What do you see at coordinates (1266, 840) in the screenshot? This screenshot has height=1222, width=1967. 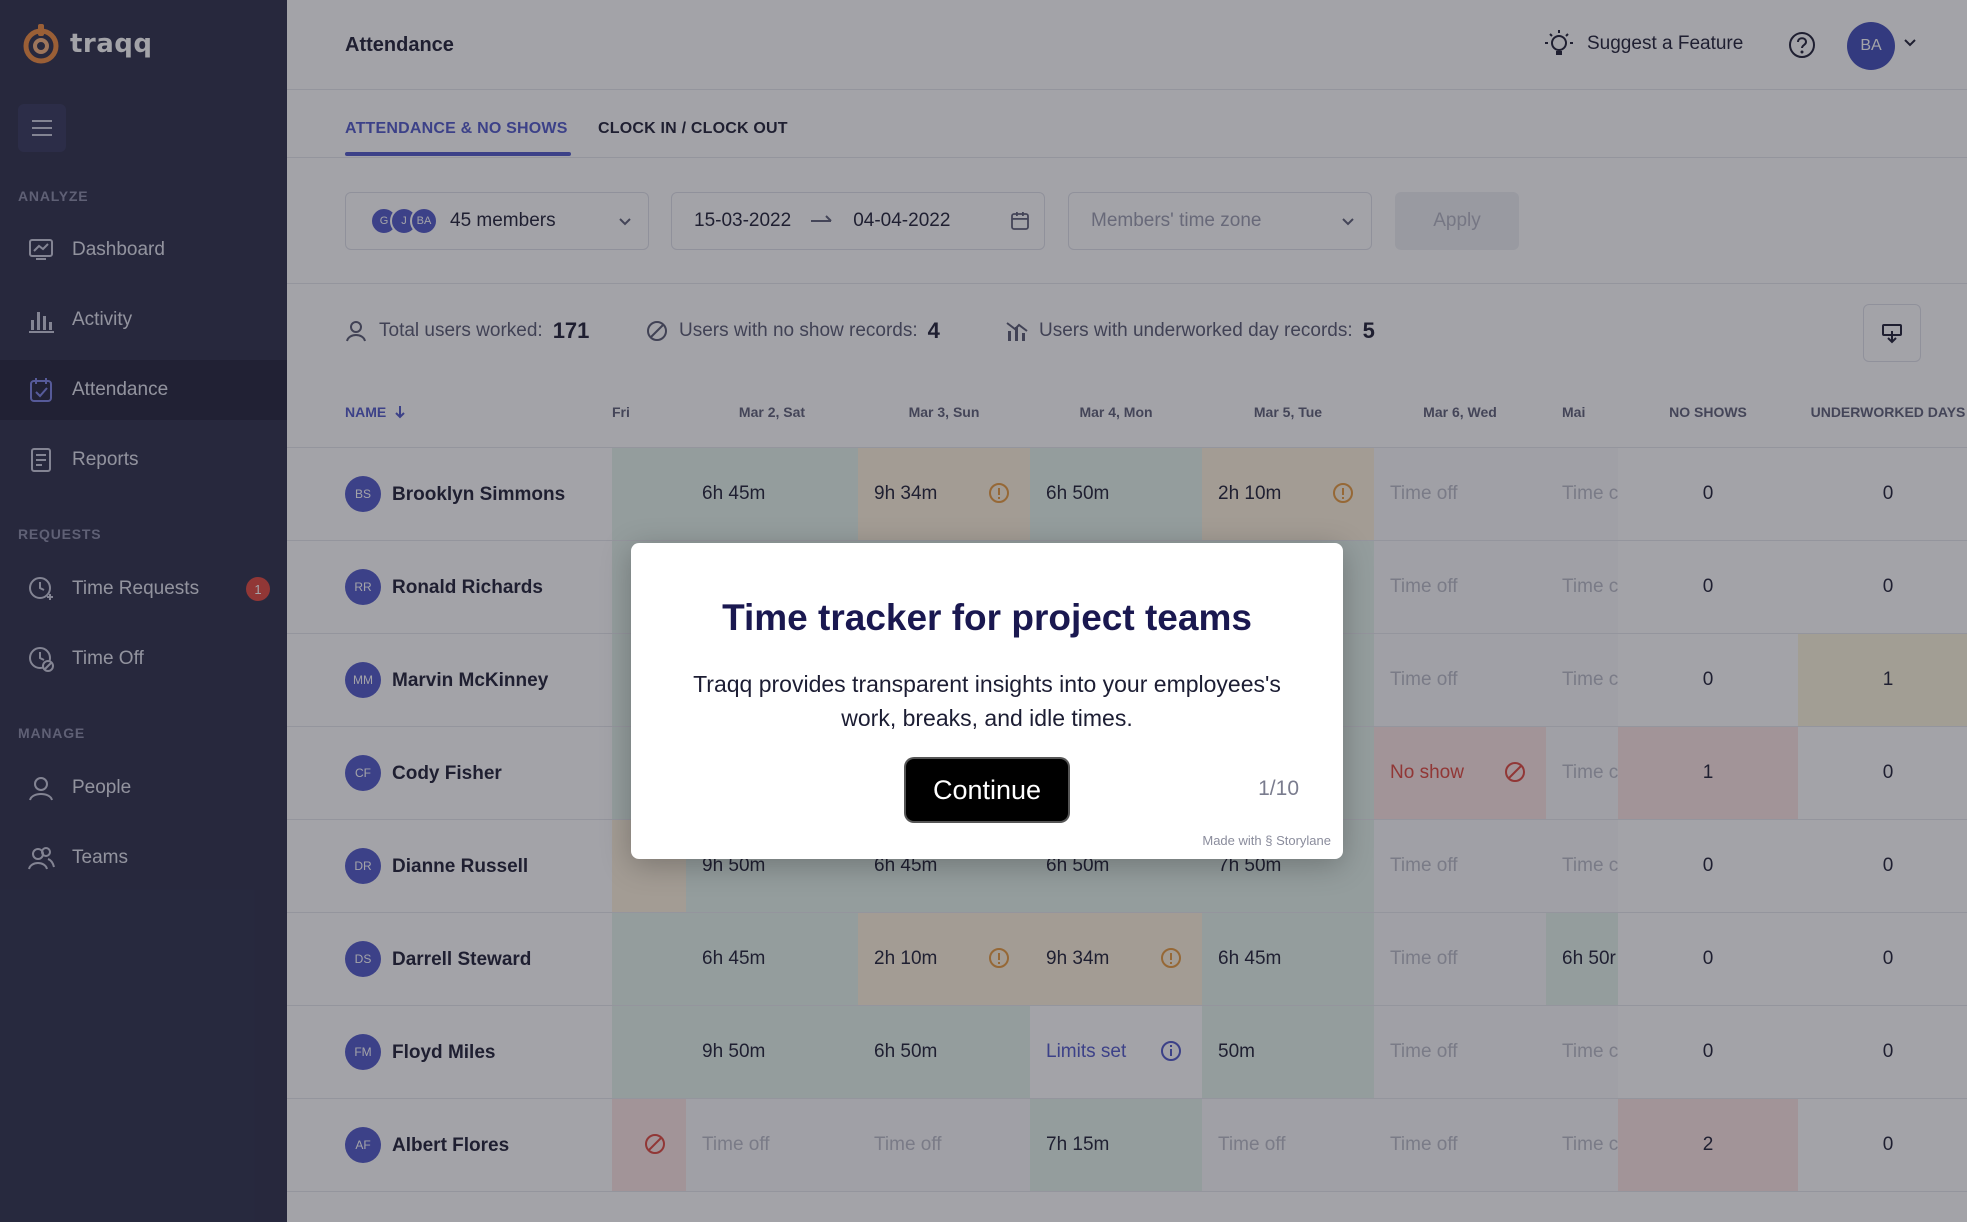 I see `made-with-storylane: Made with § Storylane` at bounding box center [1266, 840].